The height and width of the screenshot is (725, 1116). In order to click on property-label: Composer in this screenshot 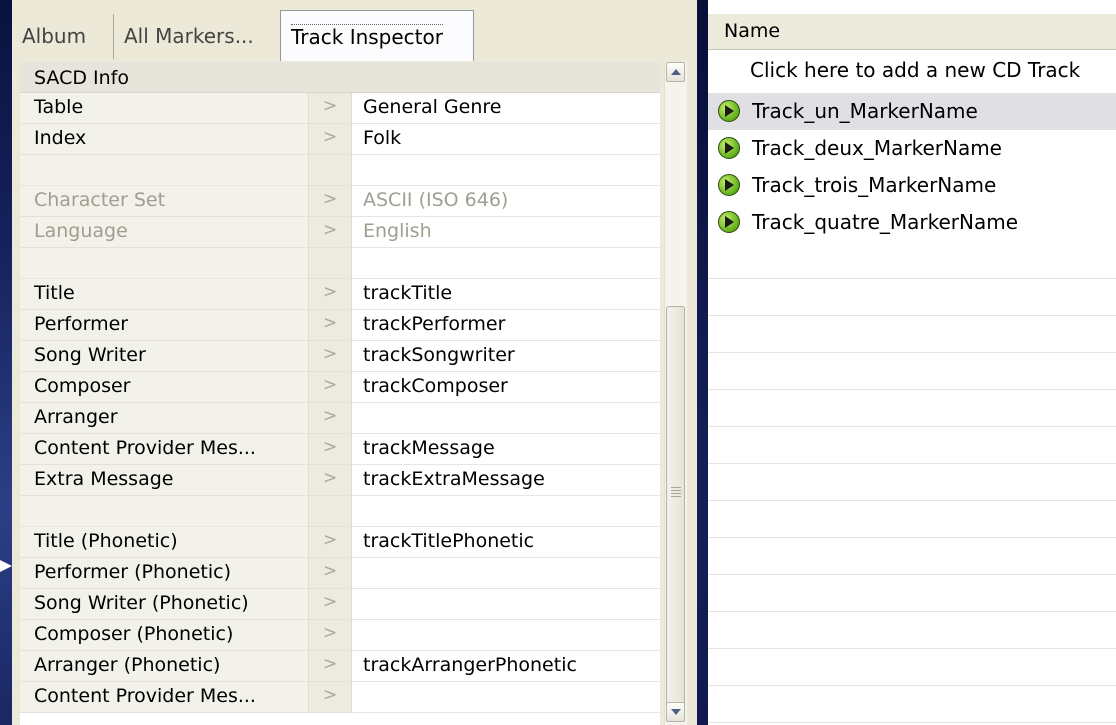, I will do `click(164, 387)`.